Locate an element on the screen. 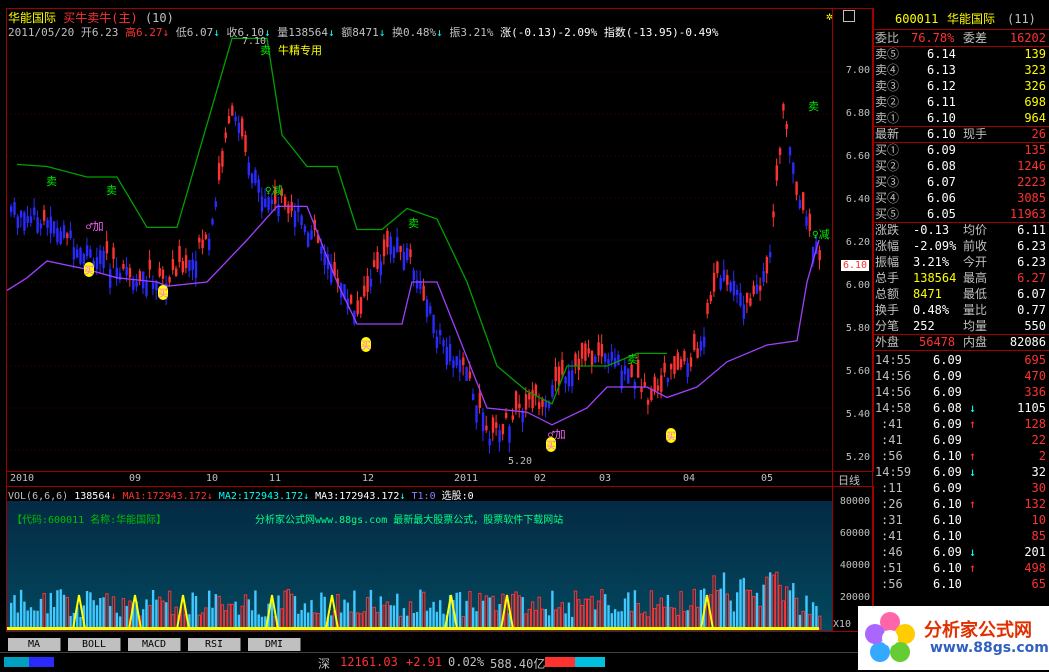 The image size is (1049, 672). trough-price-label: 5.20 is located at coordinates (520, 461).